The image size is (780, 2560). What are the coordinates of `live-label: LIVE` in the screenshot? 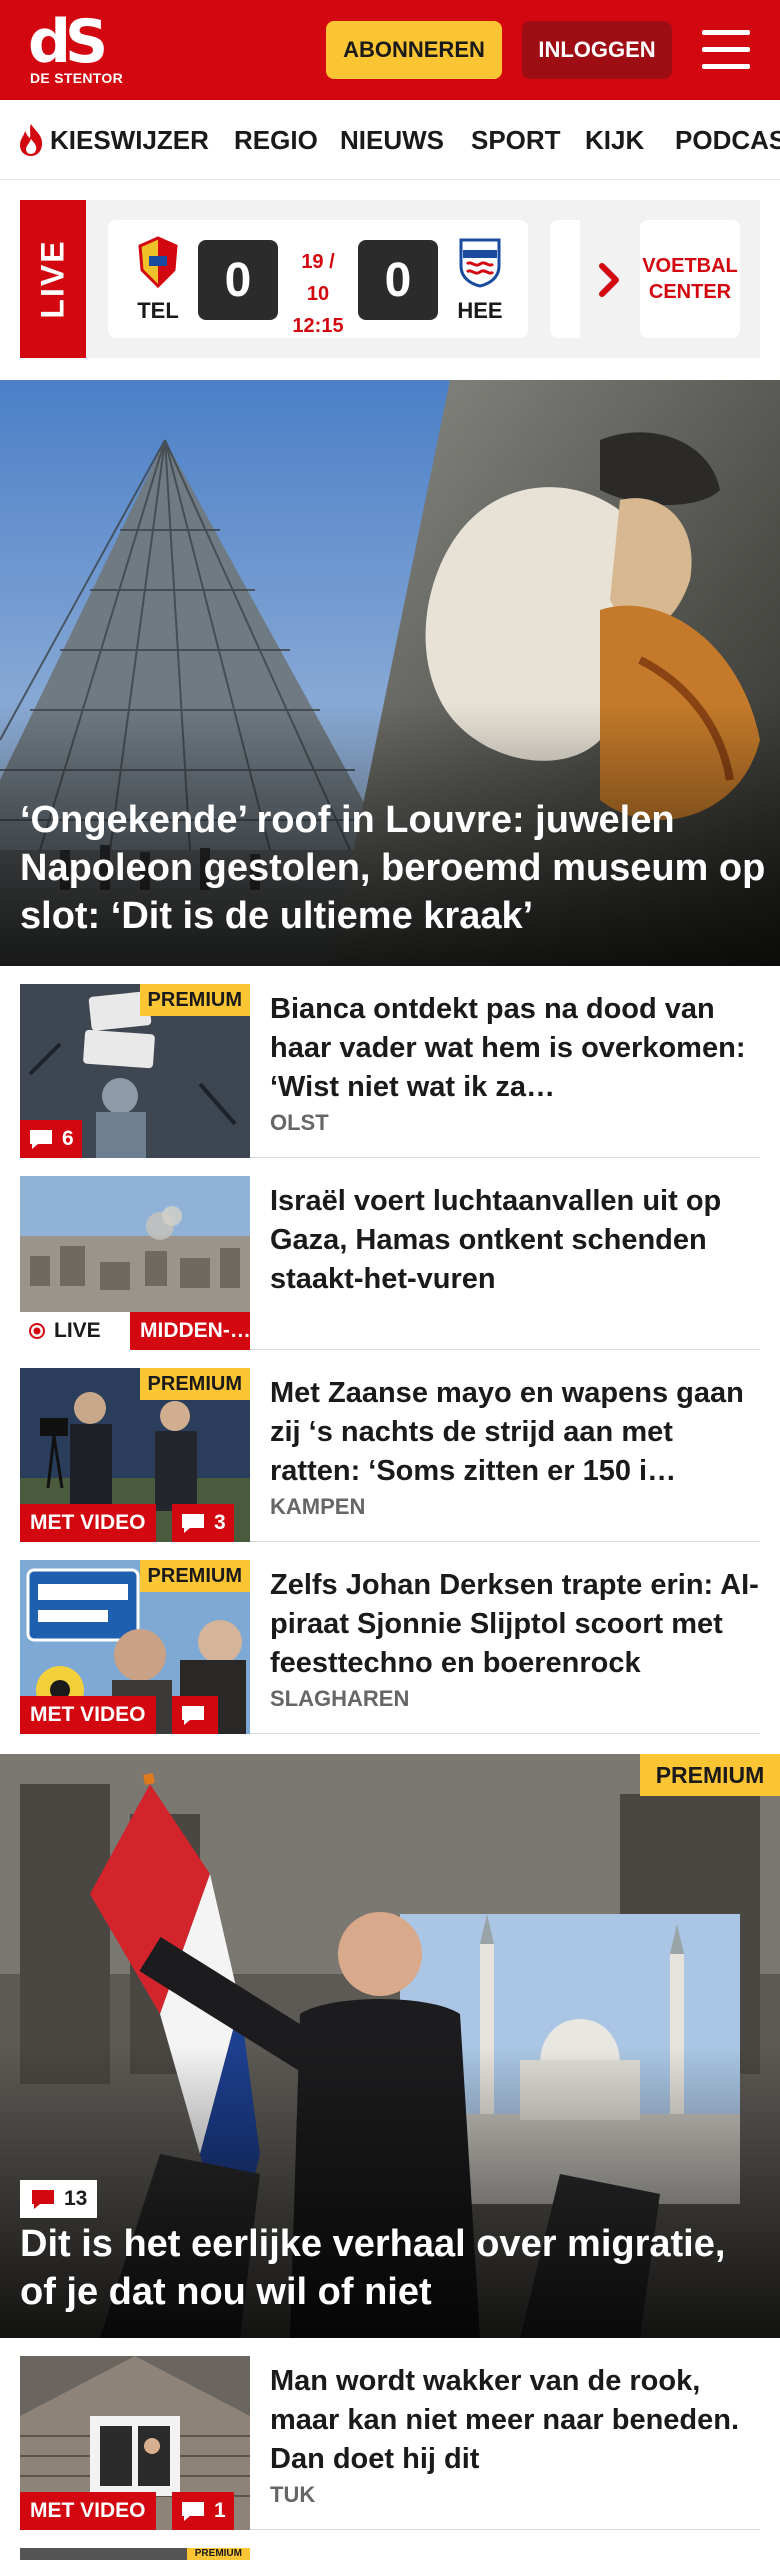 It's located at (52, 279).